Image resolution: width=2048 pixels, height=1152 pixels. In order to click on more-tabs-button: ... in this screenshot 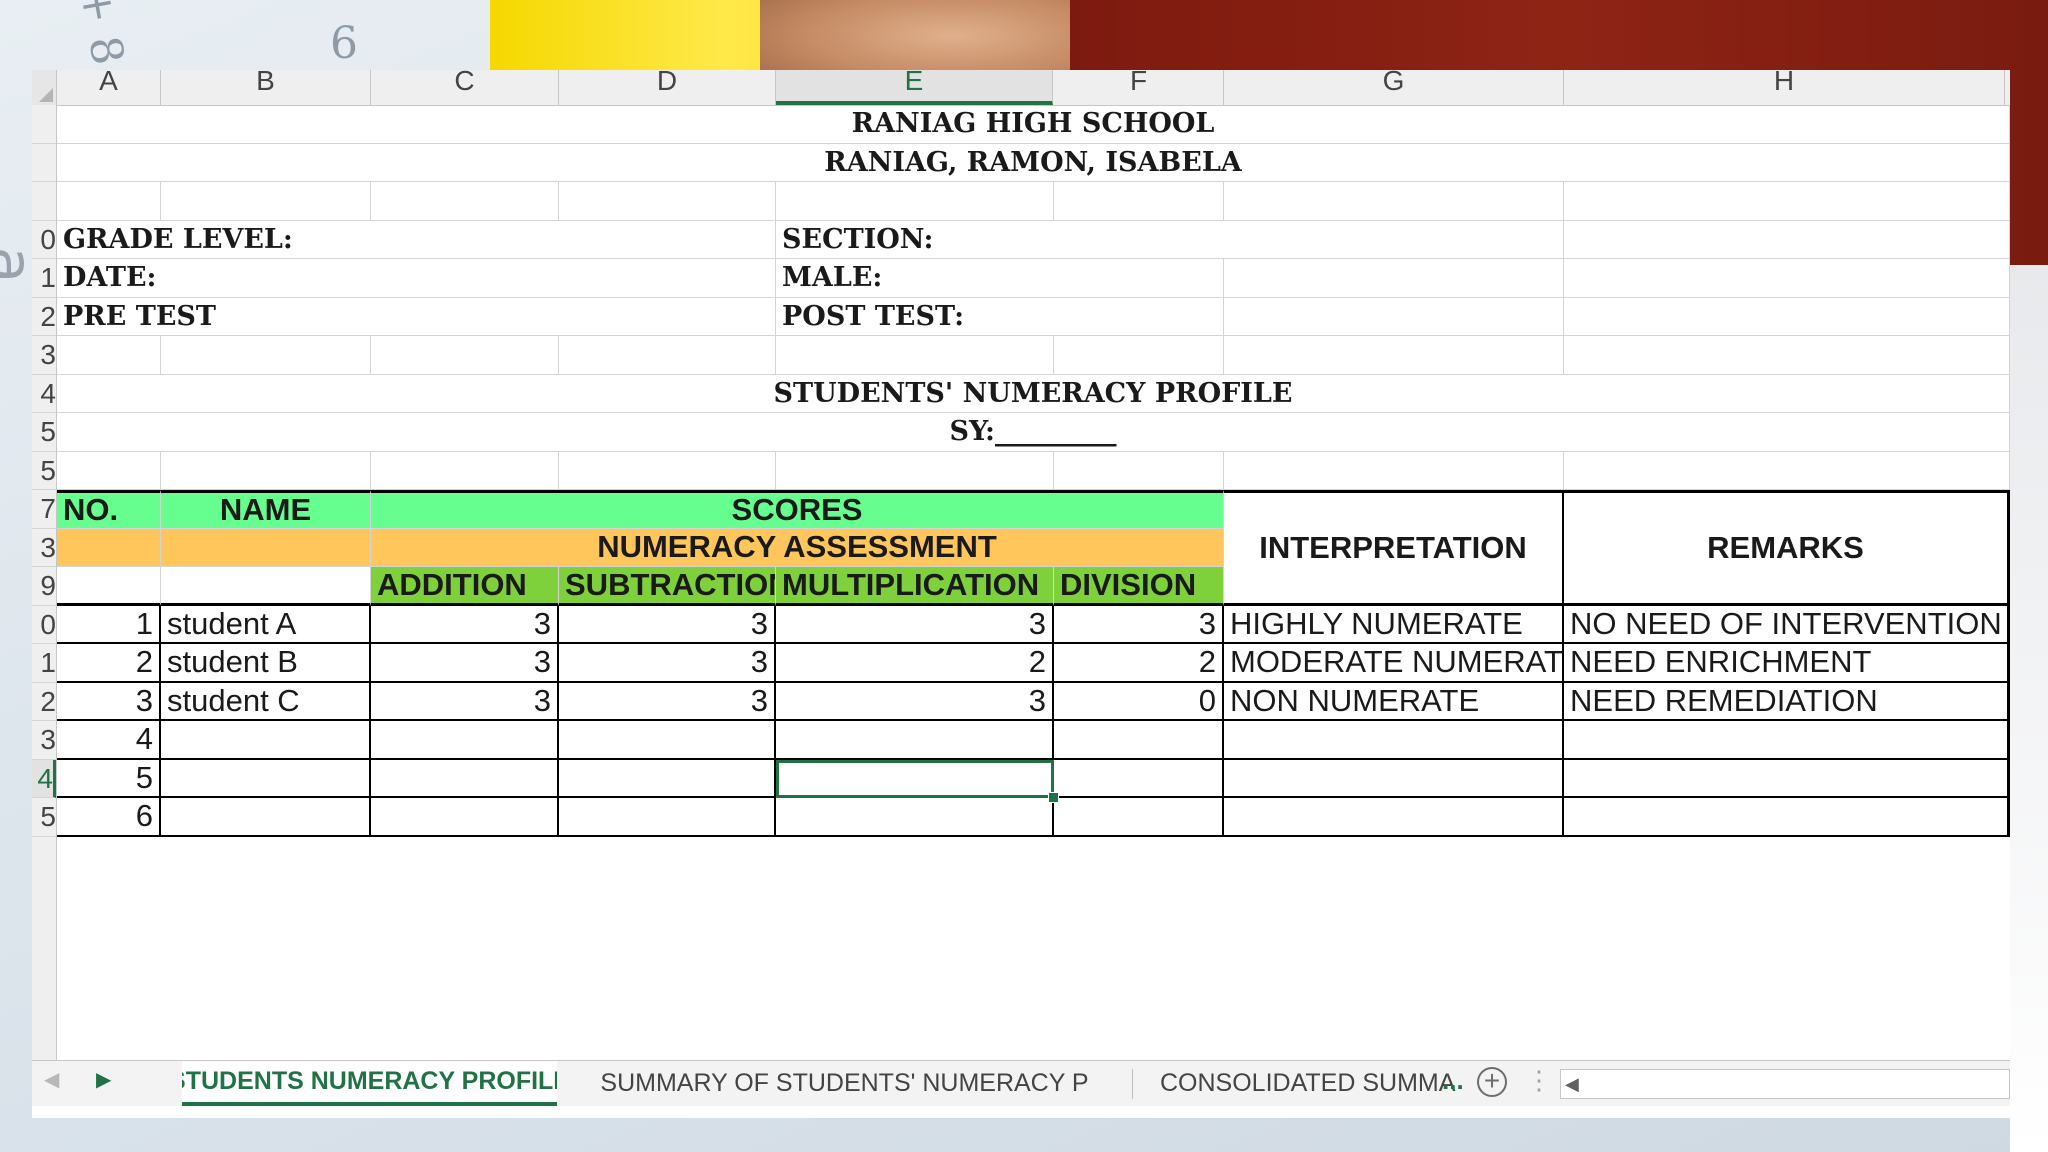, I will do `click(1453, 1080)`.